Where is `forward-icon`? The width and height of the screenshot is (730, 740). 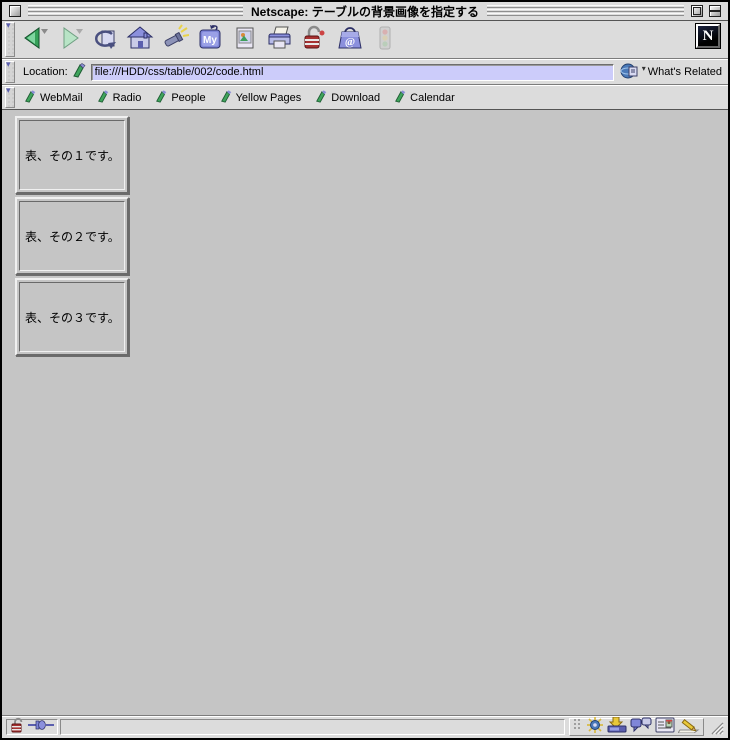 forward-icon is located at coordinates (70, 39).